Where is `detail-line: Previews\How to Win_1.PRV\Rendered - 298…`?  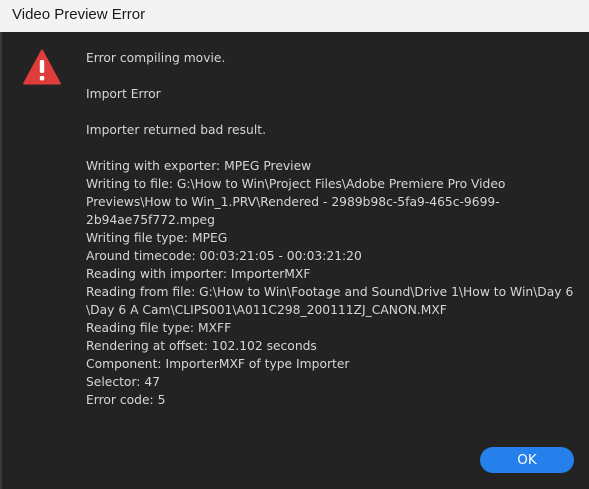 detail-line: Previews\How to Win_1.PRV\Rendered - 298… is located at coordinates (293, 202).